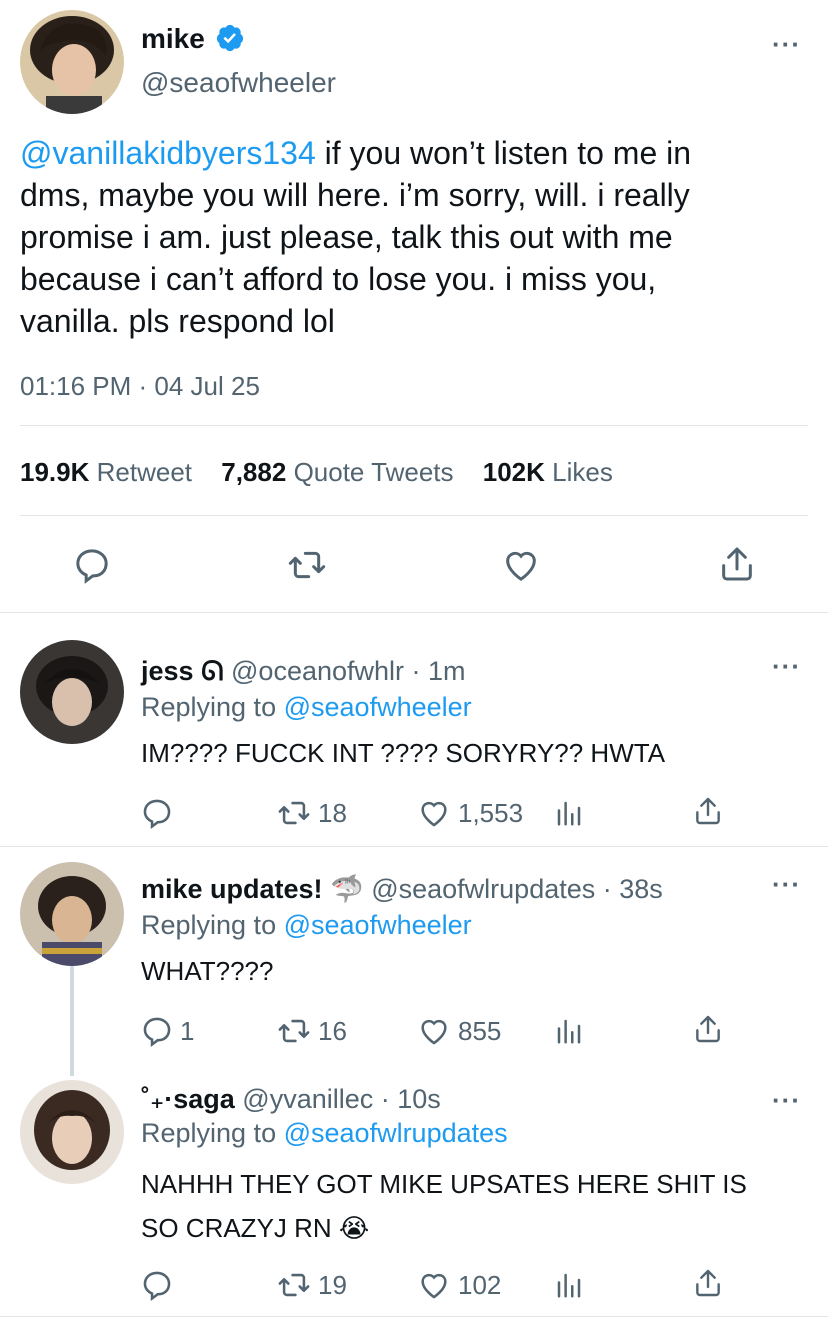  Describe the element at coordinates (403, 753) in the screenshot. I see `reply-text: IM???? FUCCK INT ???? SORYRY?? HWTA` at that location.